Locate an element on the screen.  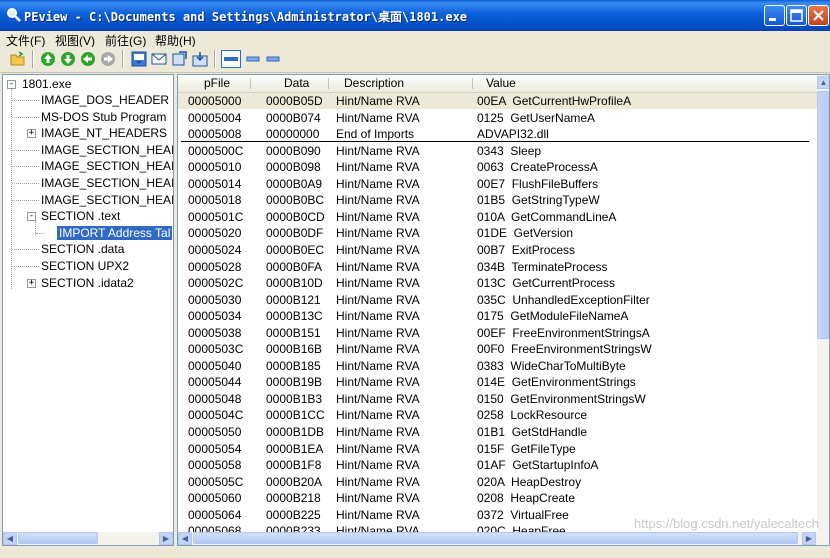
cell-data: 0000B19B is located at coordinates (294, 382).